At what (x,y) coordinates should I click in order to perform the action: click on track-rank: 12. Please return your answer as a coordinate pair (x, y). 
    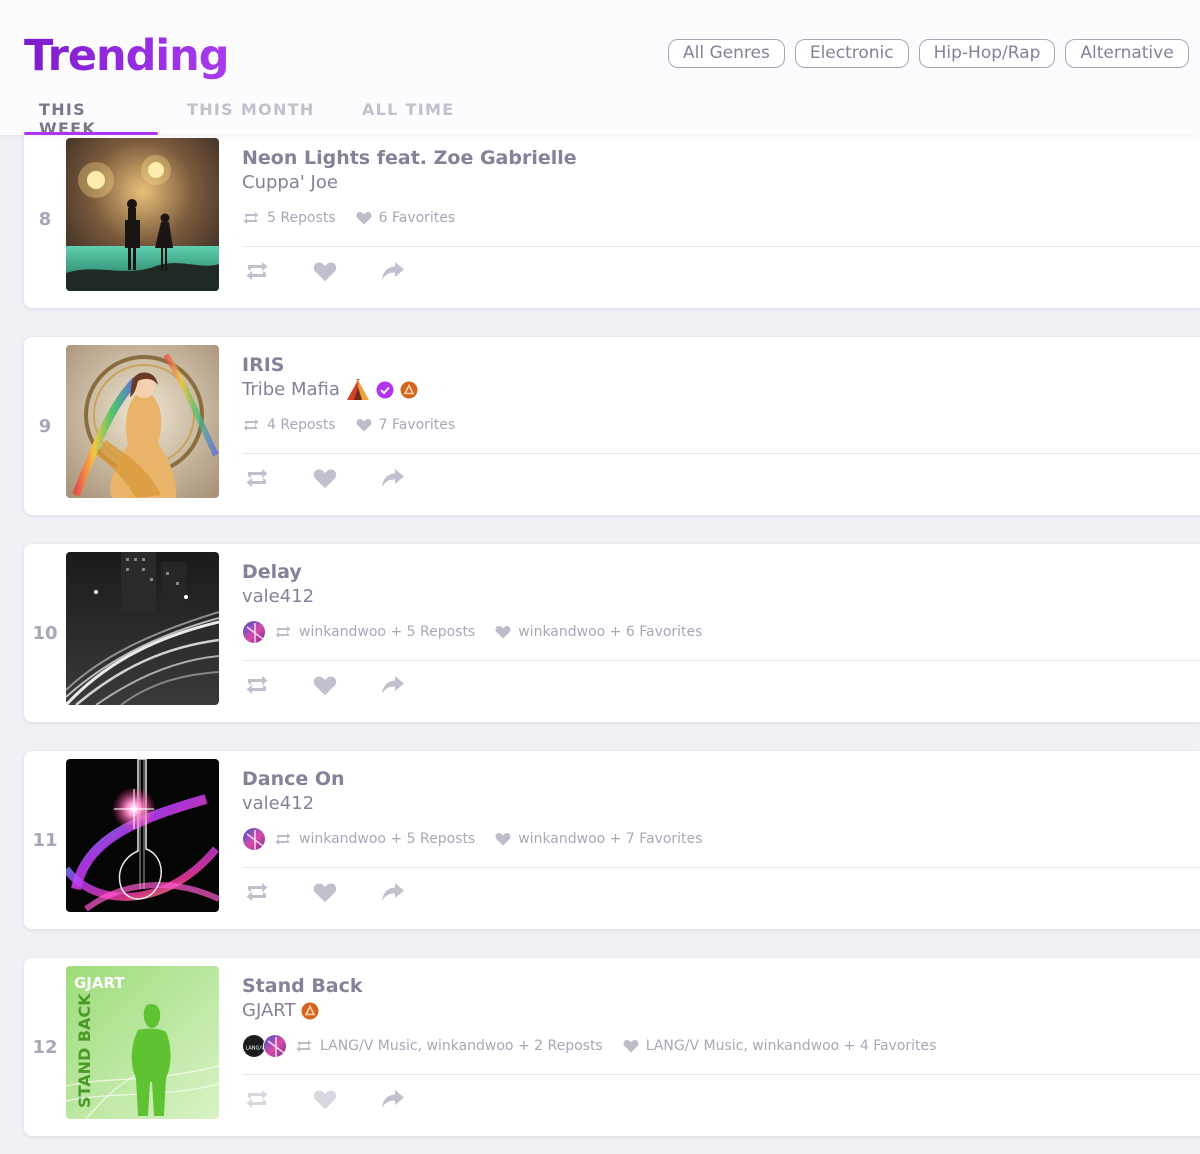
    Looking at the image, I should click on (45, 1047).